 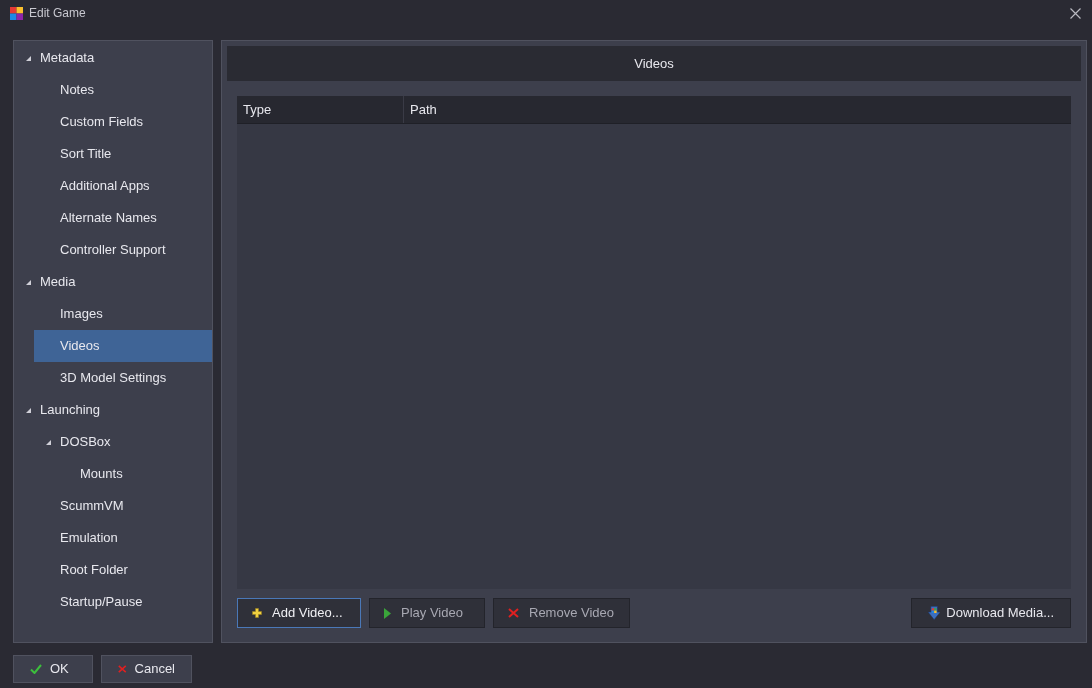 What do you see at coordinates (654, 63) in the screenshot?
I see `panel-header: Videos` at bounding box center [654, 63].